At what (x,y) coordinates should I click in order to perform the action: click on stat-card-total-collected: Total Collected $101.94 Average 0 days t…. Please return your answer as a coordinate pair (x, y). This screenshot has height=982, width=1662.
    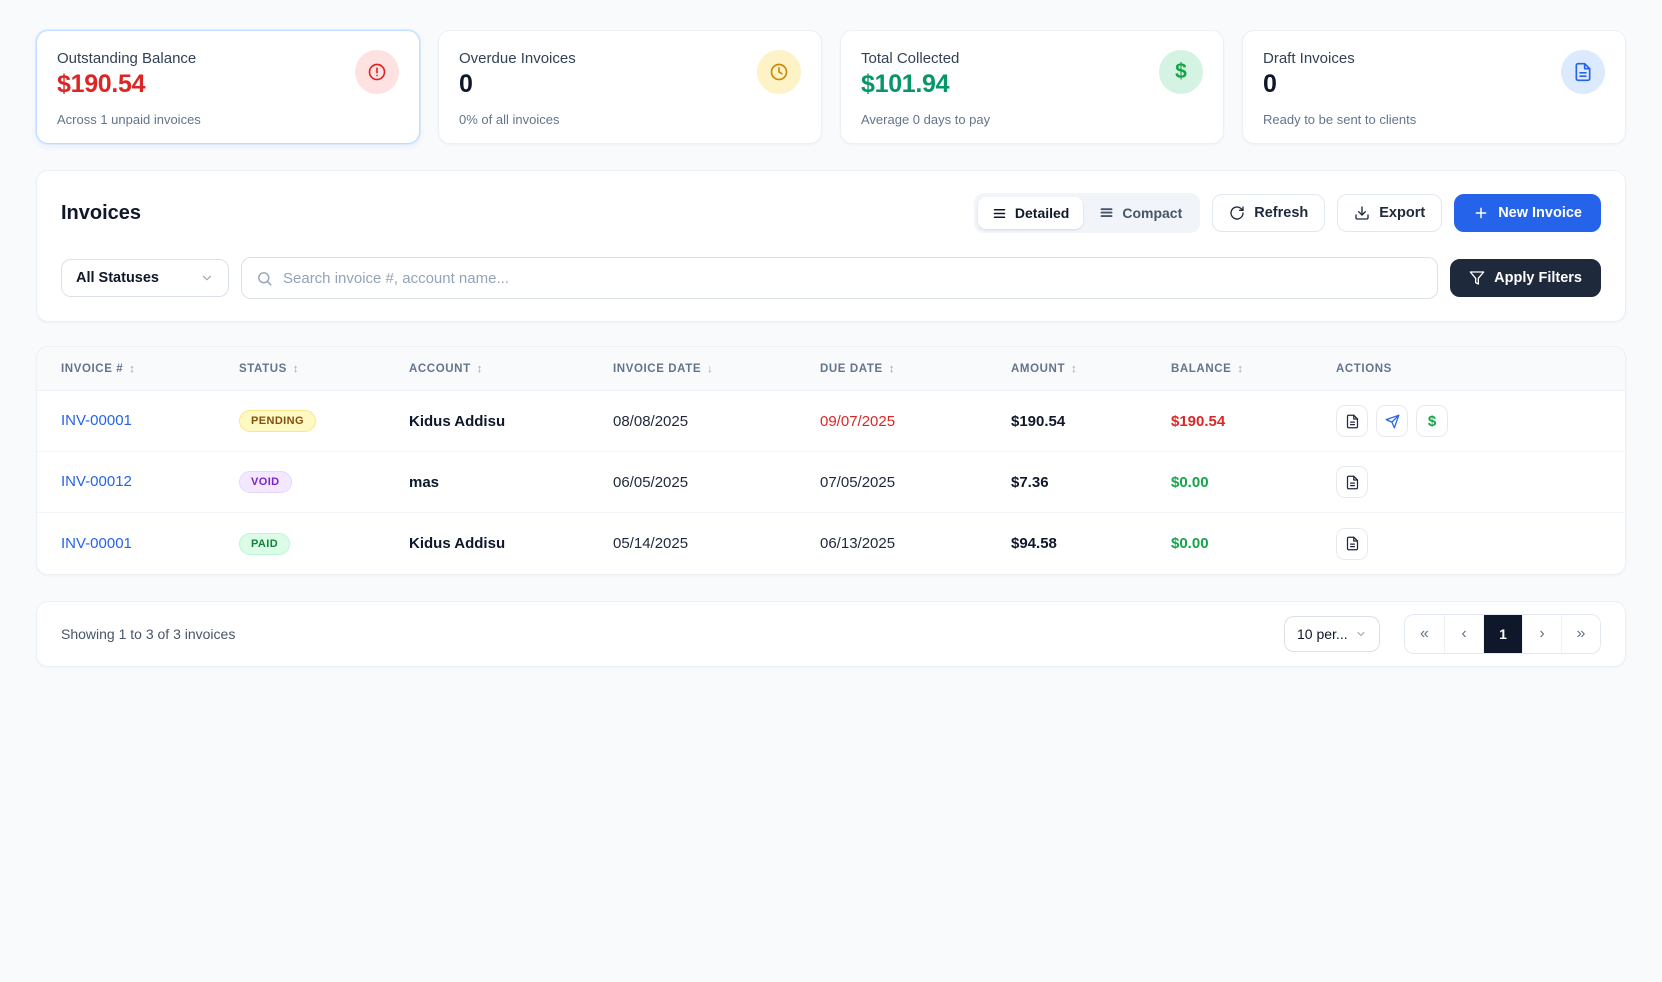
    Looking at the image, I should click on (1032, 87).